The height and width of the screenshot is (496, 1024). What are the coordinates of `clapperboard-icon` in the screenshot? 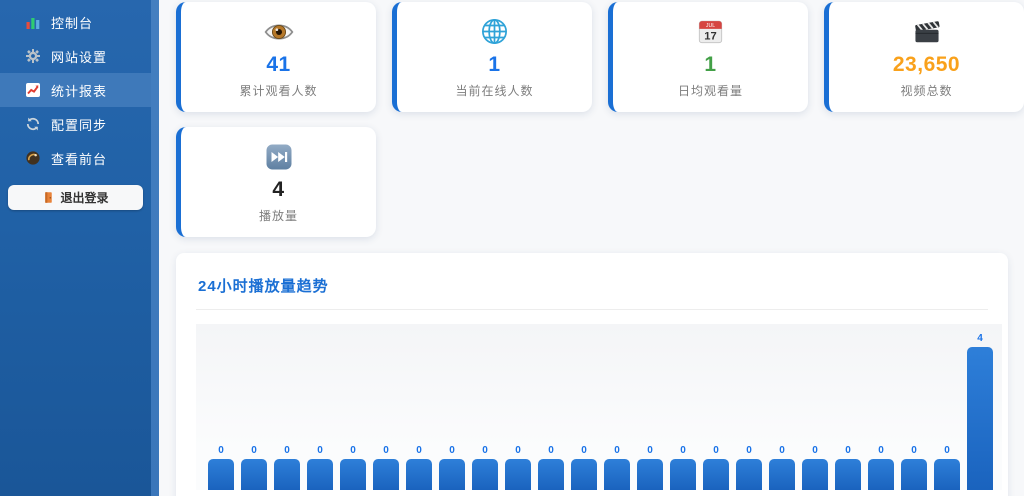 It's located at (927, 32).